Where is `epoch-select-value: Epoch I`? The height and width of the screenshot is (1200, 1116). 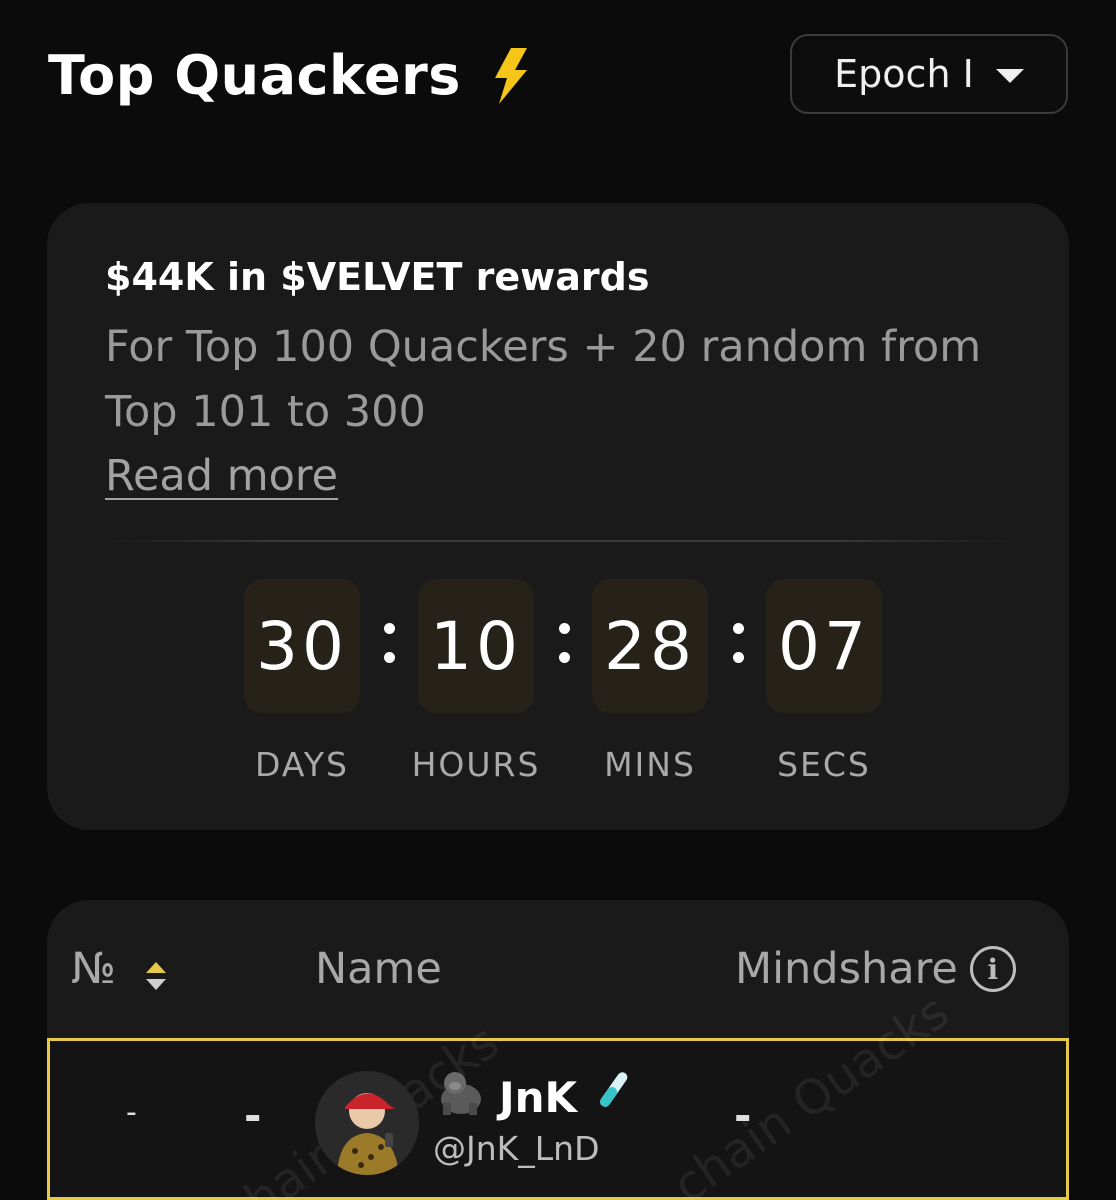
epoch-select-value: Epoch I is located at coordinates (904, 74).